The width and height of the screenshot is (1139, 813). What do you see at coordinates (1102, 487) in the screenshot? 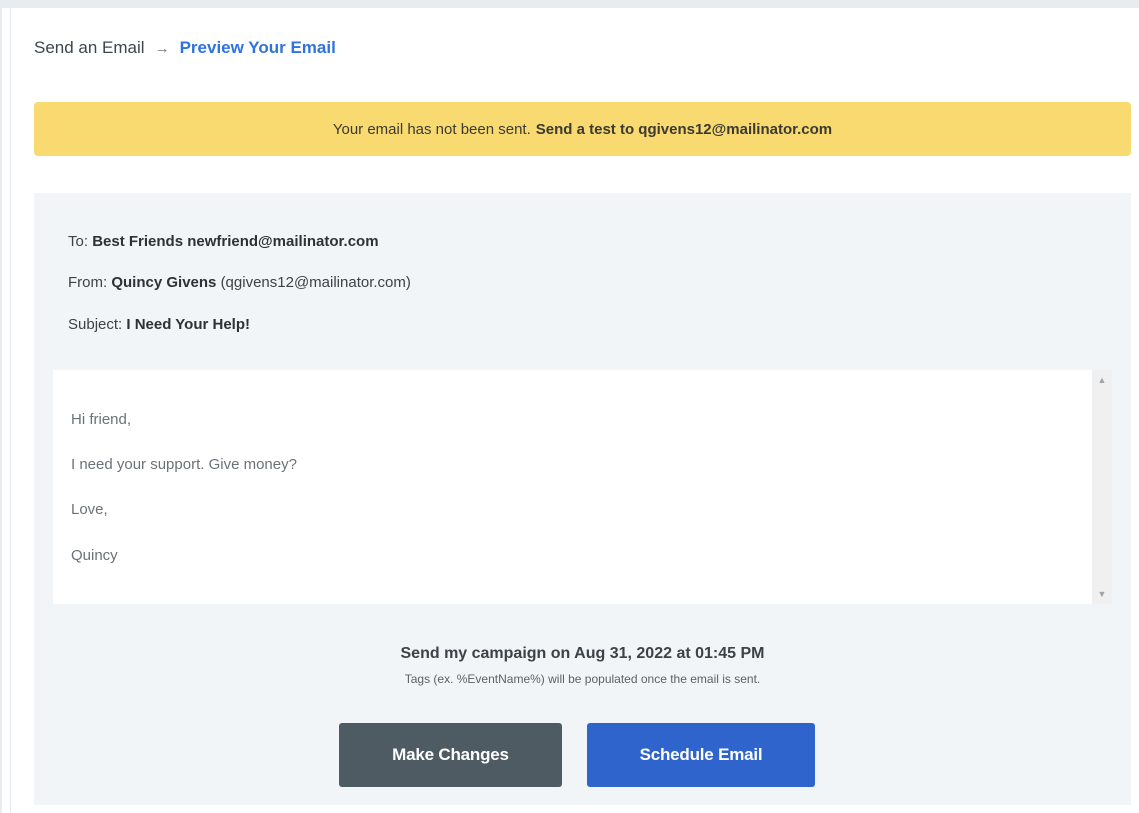
I see `body-scrollbar: ▲ ▼` at bounding box center [1102, 487].